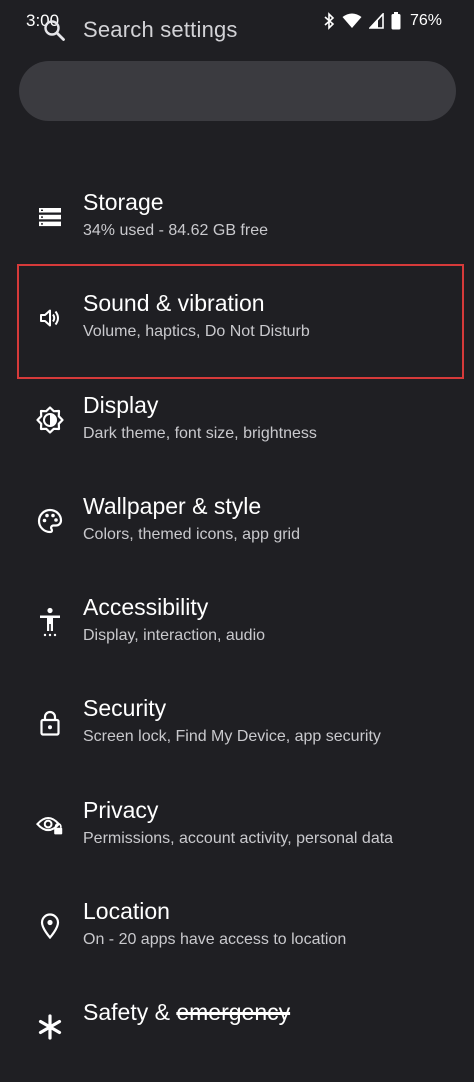  Describe the element at coordinates (233, 1012) in the screenshot. I see `emergency-title-part: emergency` at that location.